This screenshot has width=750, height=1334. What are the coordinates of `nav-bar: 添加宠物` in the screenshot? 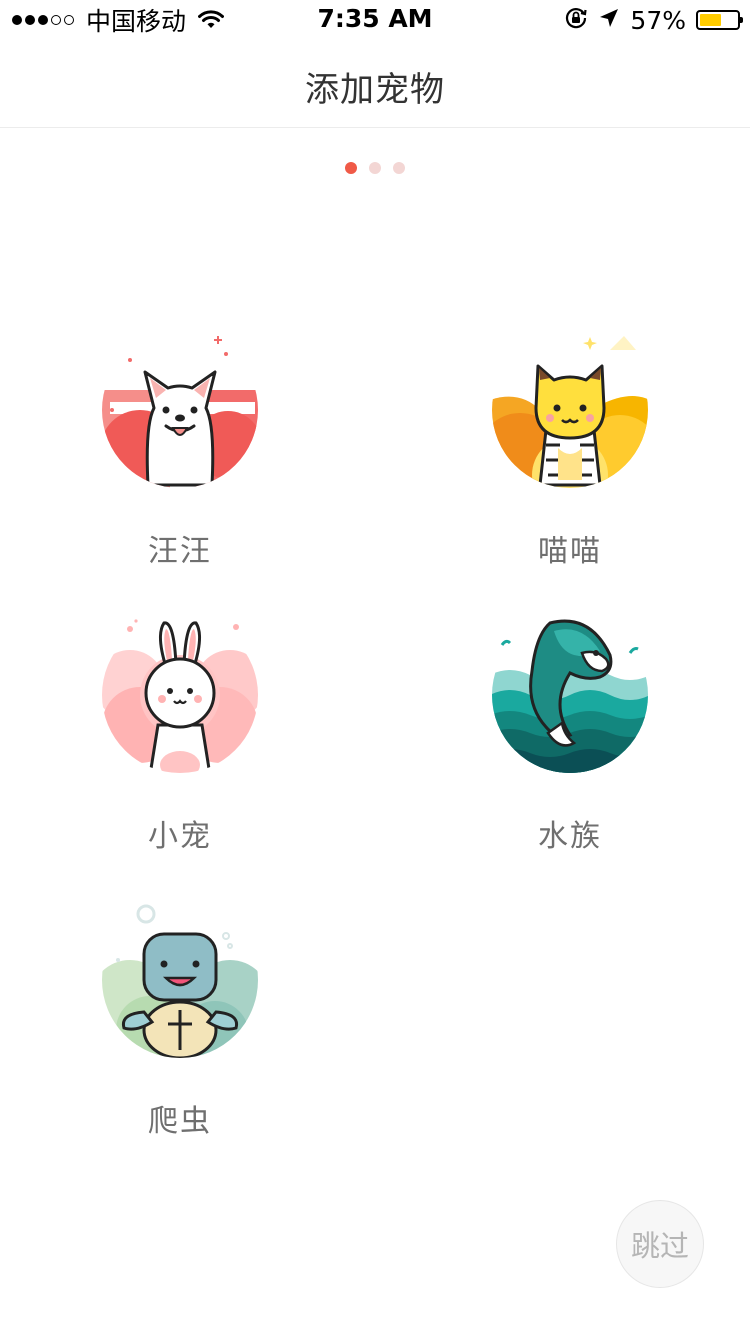 It's located at (375, 84).